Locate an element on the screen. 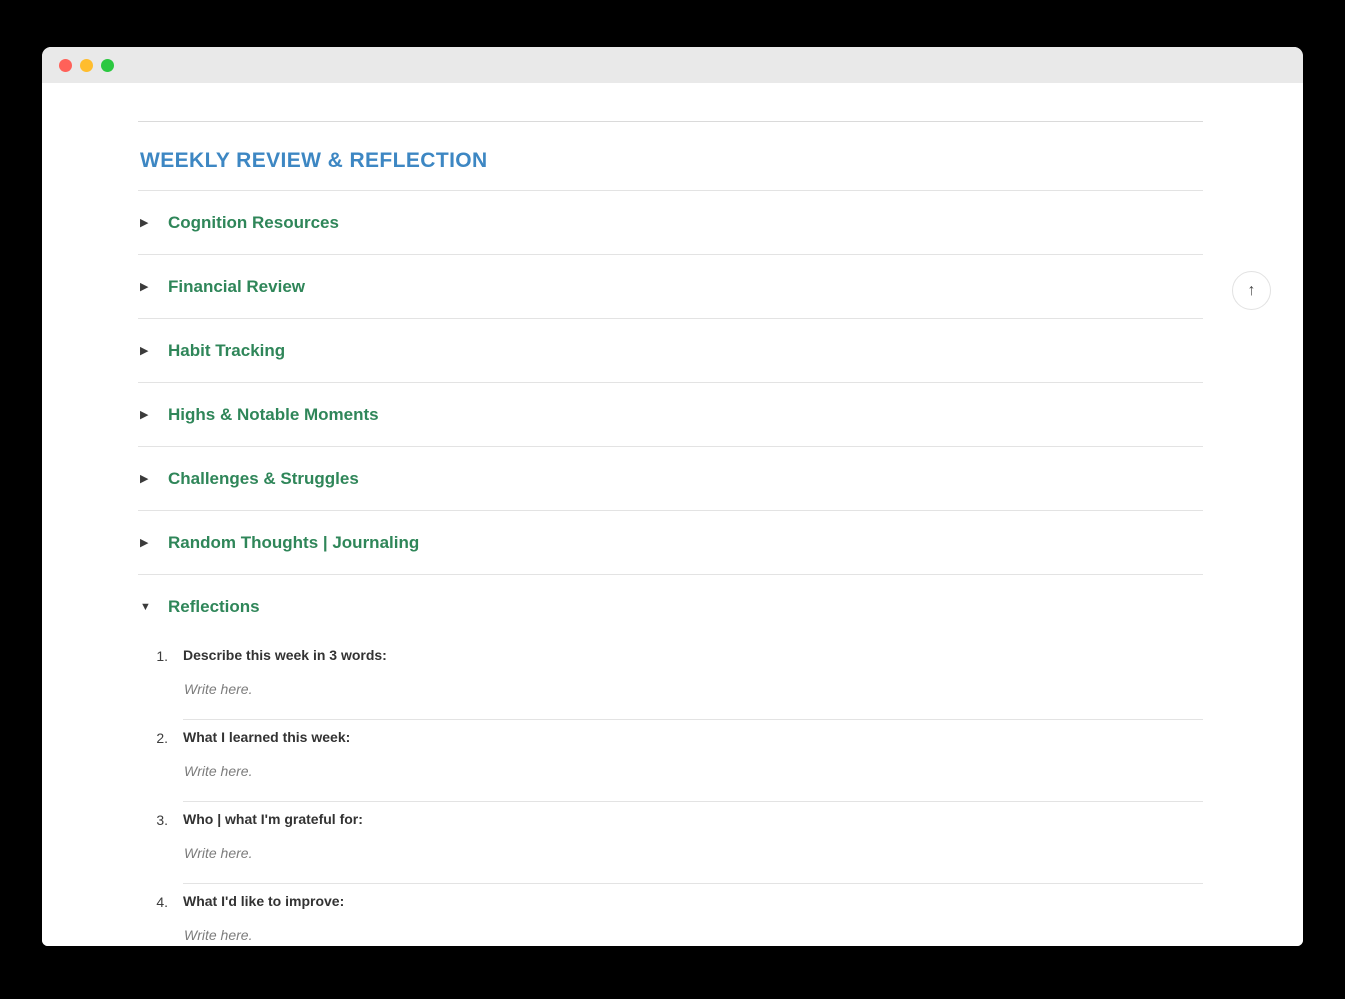  list-item-body: What I learned this week: Write here. is located at coordinates (685, 765).